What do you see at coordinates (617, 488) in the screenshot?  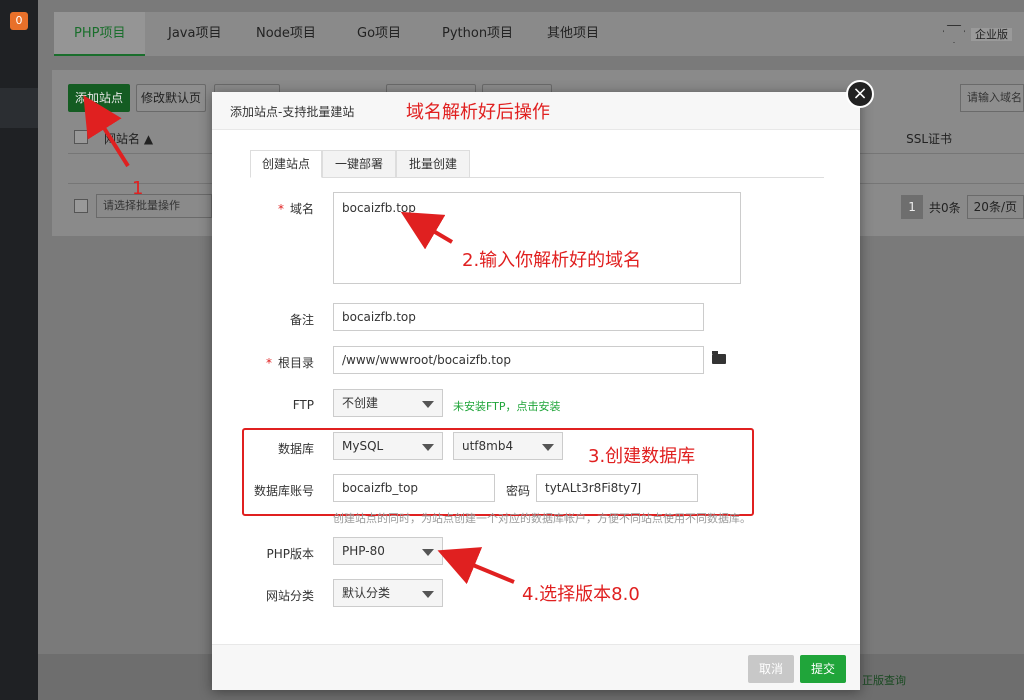 I see `database-password-input: tytALt3r8Fi8ty7J` at bounding box center [617, 488].